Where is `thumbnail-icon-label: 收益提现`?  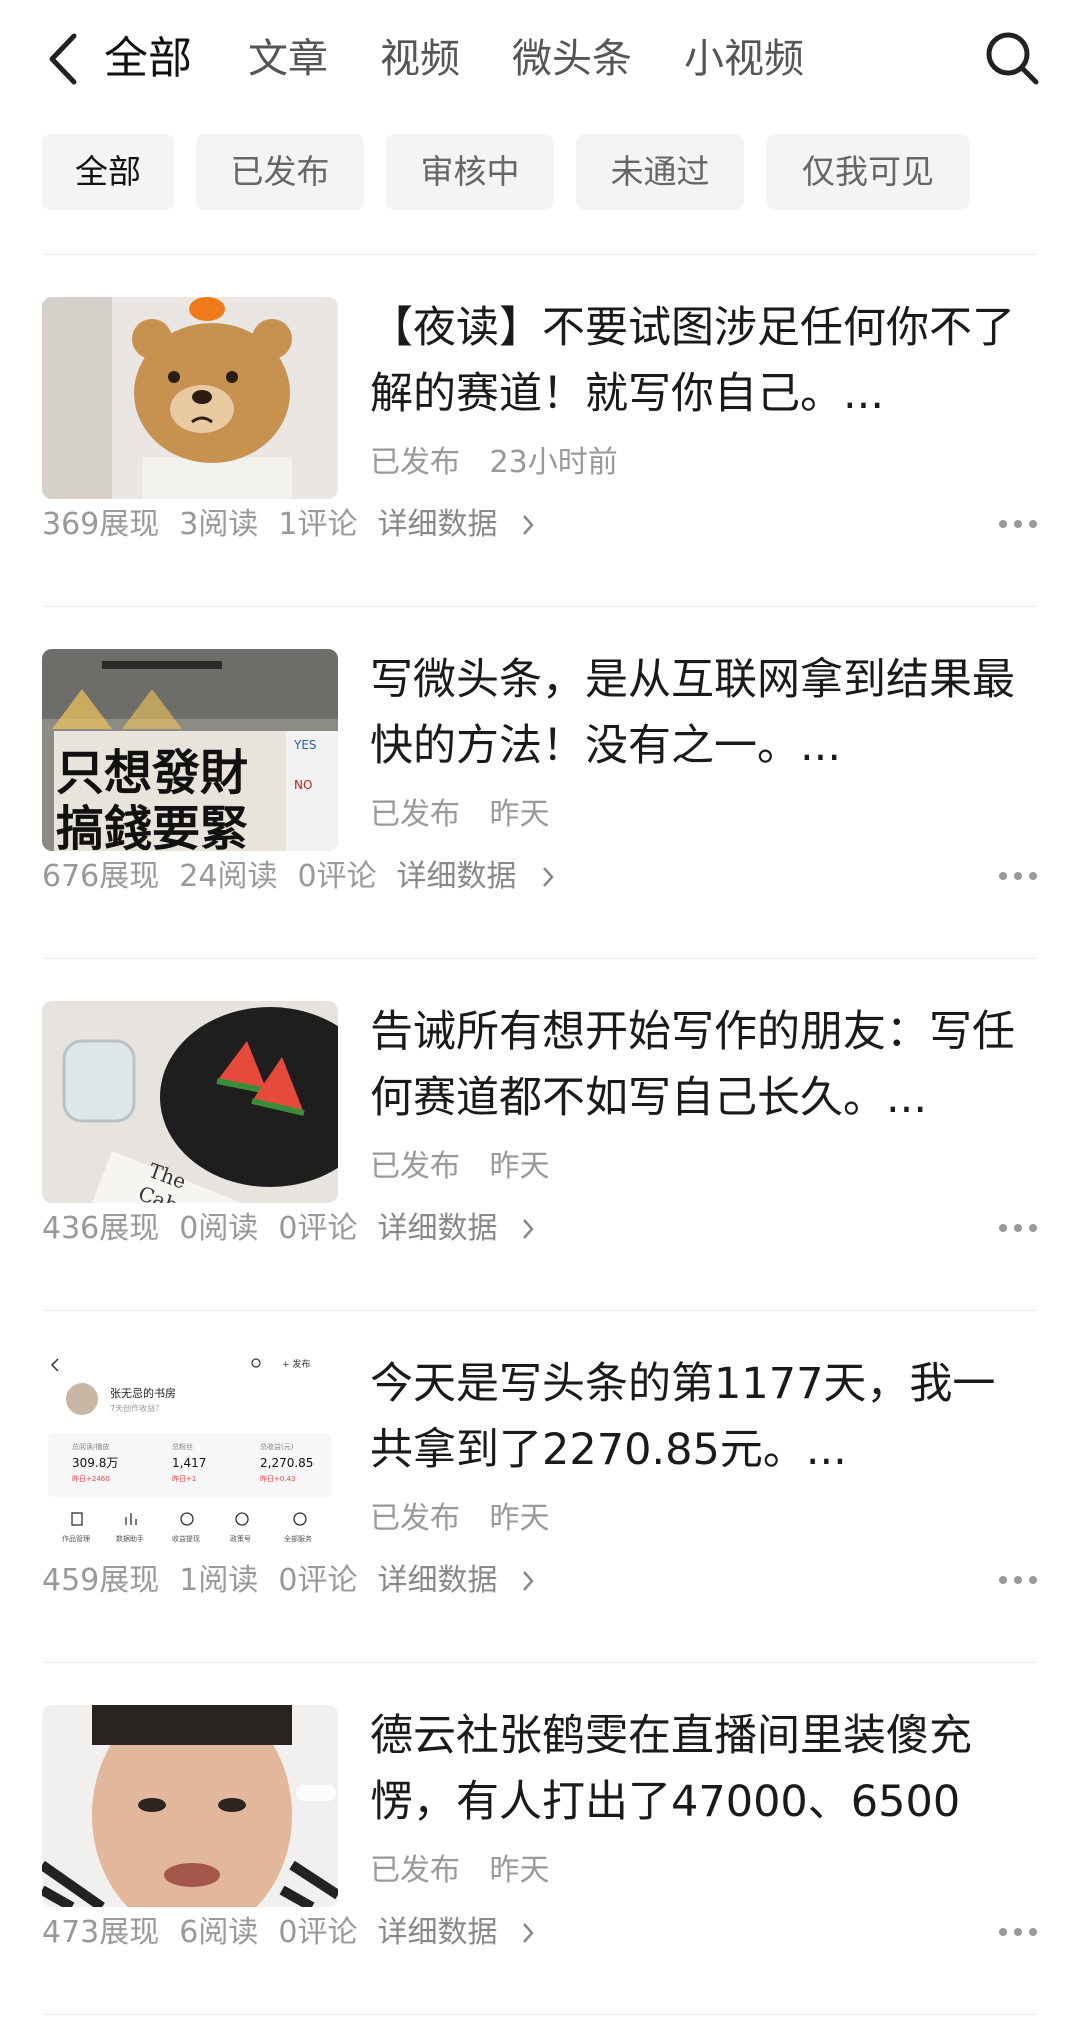
thumbnail-icon-label: 收益提现 is located at coordinates (186, 1538).